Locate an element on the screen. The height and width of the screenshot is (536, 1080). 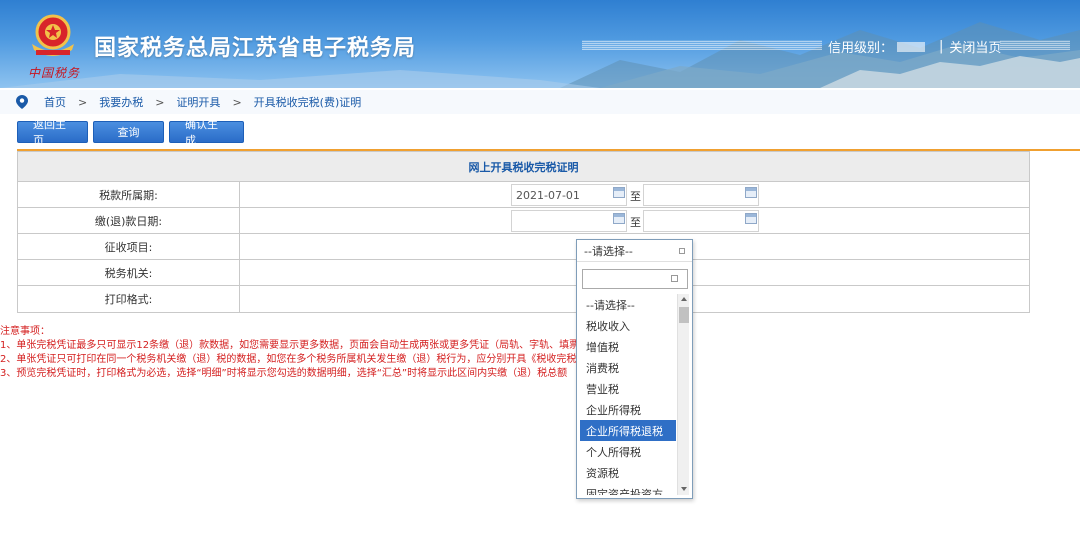
toolbar: 返回主页 查询 确认生成 is located at coordinates (130, 132).